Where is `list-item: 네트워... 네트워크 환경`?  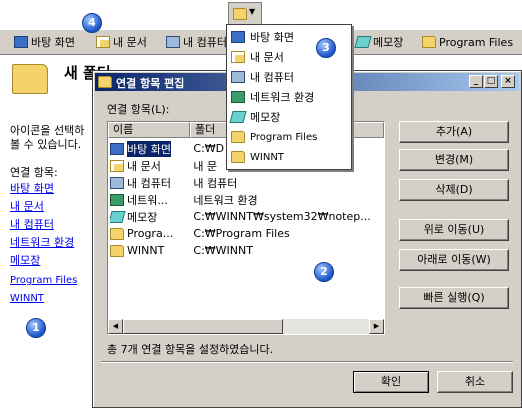 list-item: 네트워... 네트워크 환경 is located at coordinates (246, 199).